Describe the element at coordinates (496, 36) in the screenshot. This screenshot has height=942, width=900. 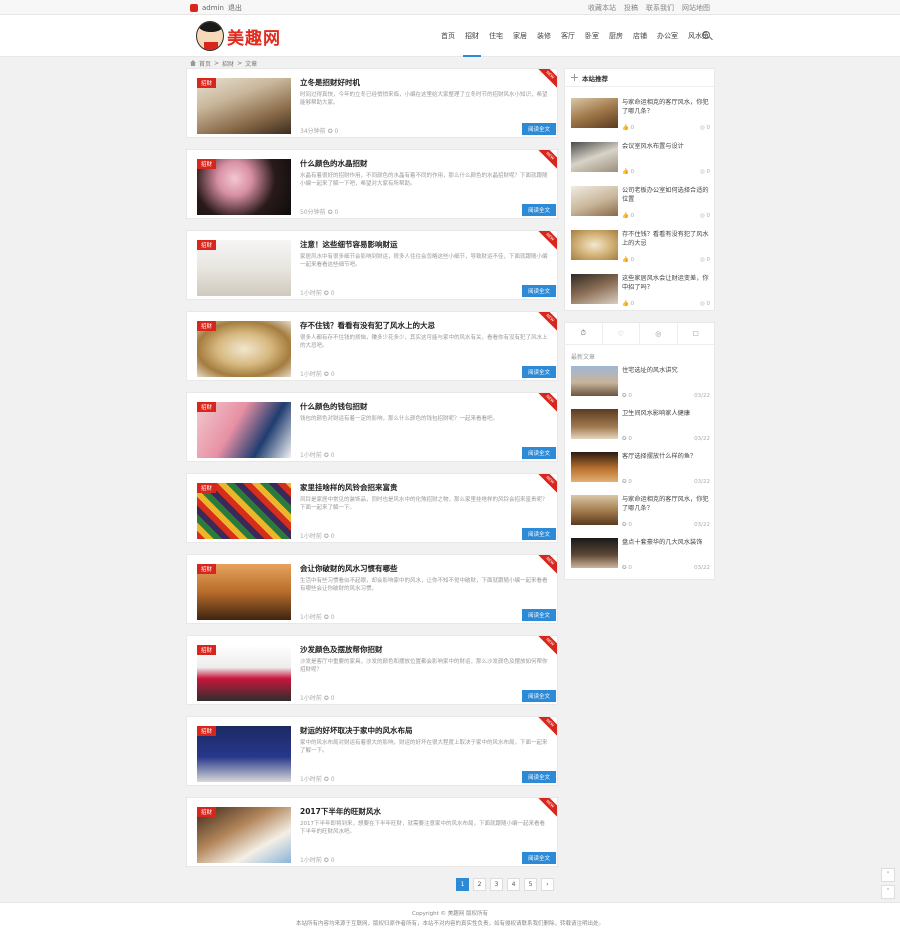
I see `nav-item: 住宅` at that location.